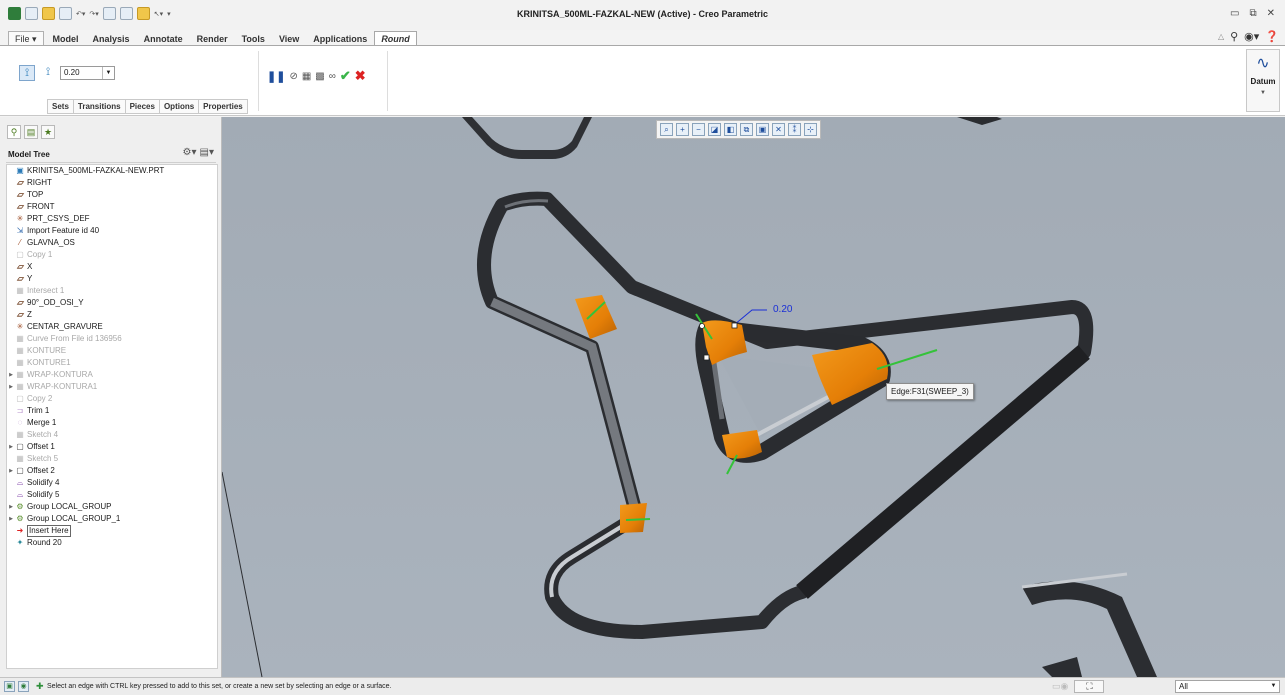  What do you see at coordinates (360, 76) in the screenshot?
I see `cancel-x-icon: ✖` at bounding box center [360, 76].